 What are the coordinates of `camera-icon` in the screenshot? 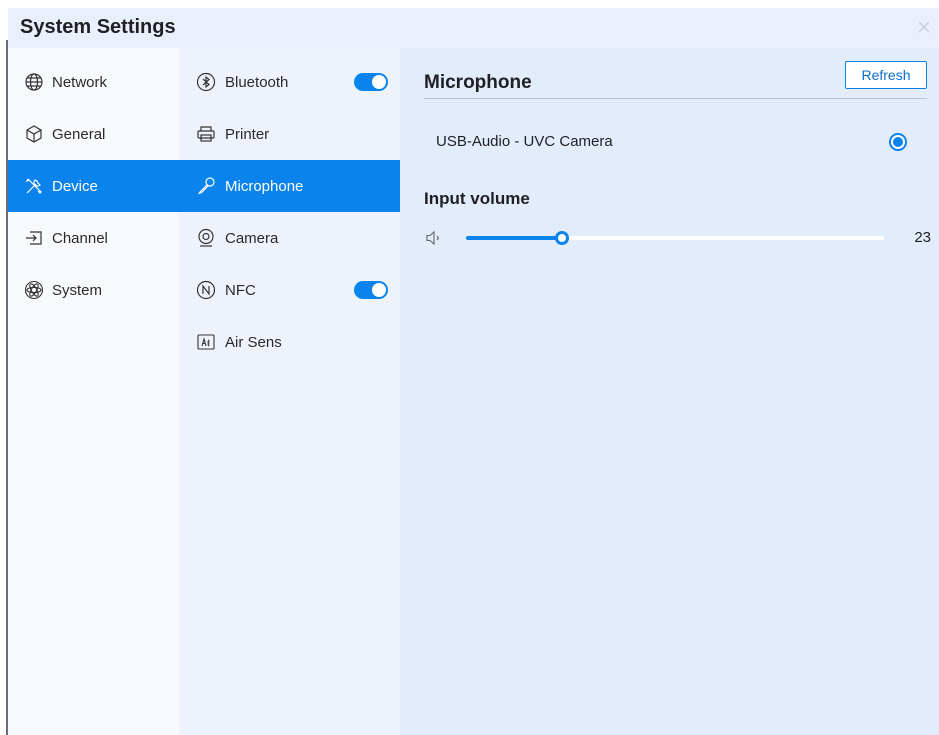 It's located at (206, 238).